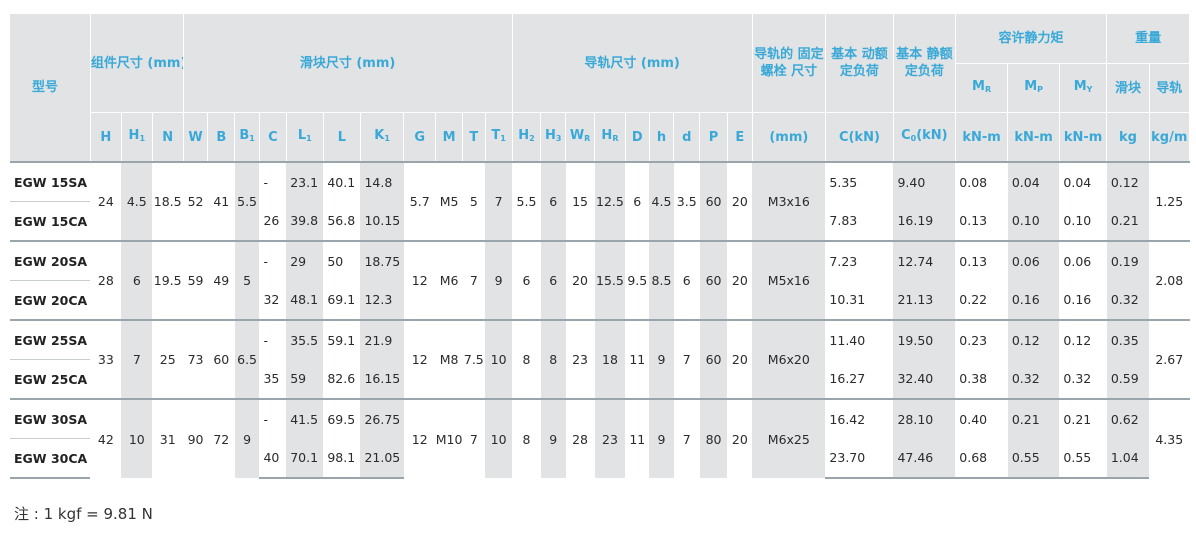  Describe the element at coordinates (580, 359) in the screenshot. I see `cell-WR: 23` at that location.